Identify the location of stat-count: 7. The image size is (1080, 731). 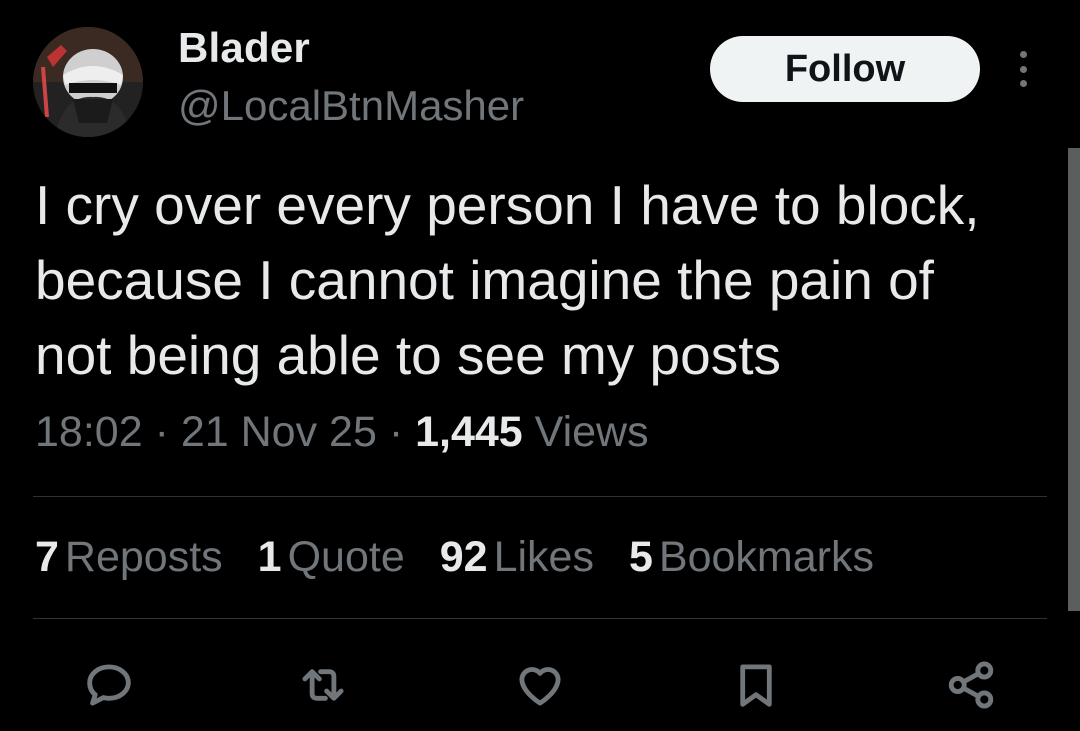
(47, 557).